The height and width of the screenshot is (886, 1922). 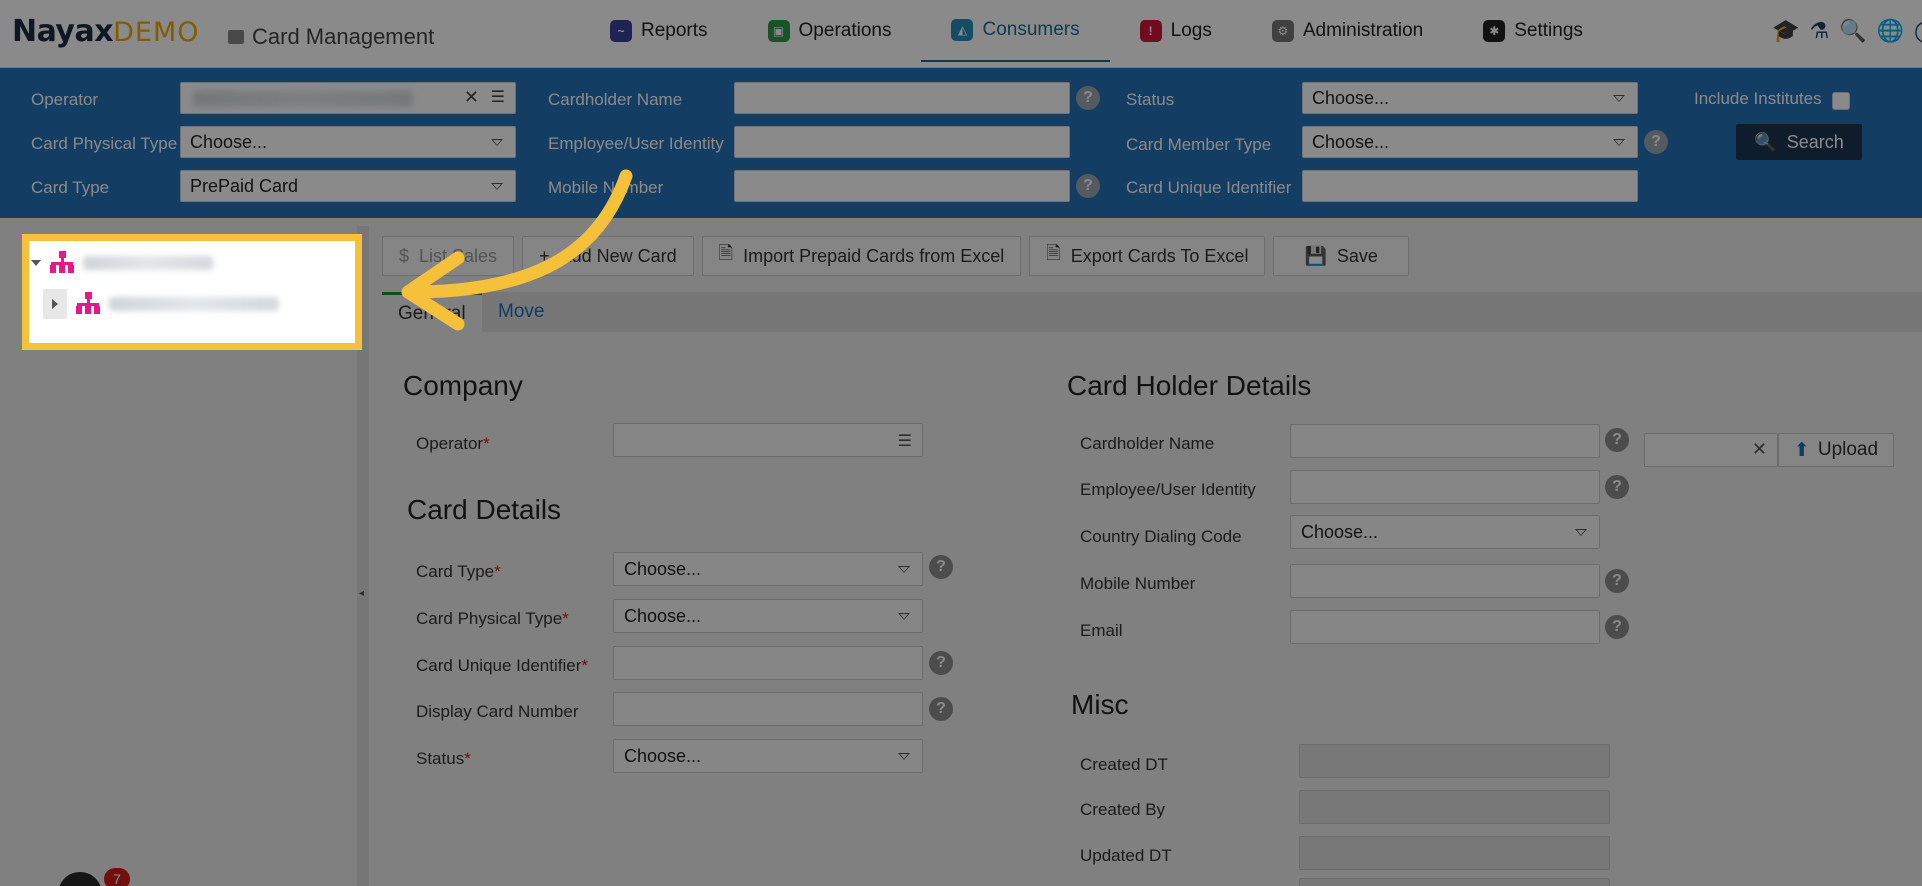 I want to click on nayax-logo: NayaxDEMO, so click(x=106, y=31).